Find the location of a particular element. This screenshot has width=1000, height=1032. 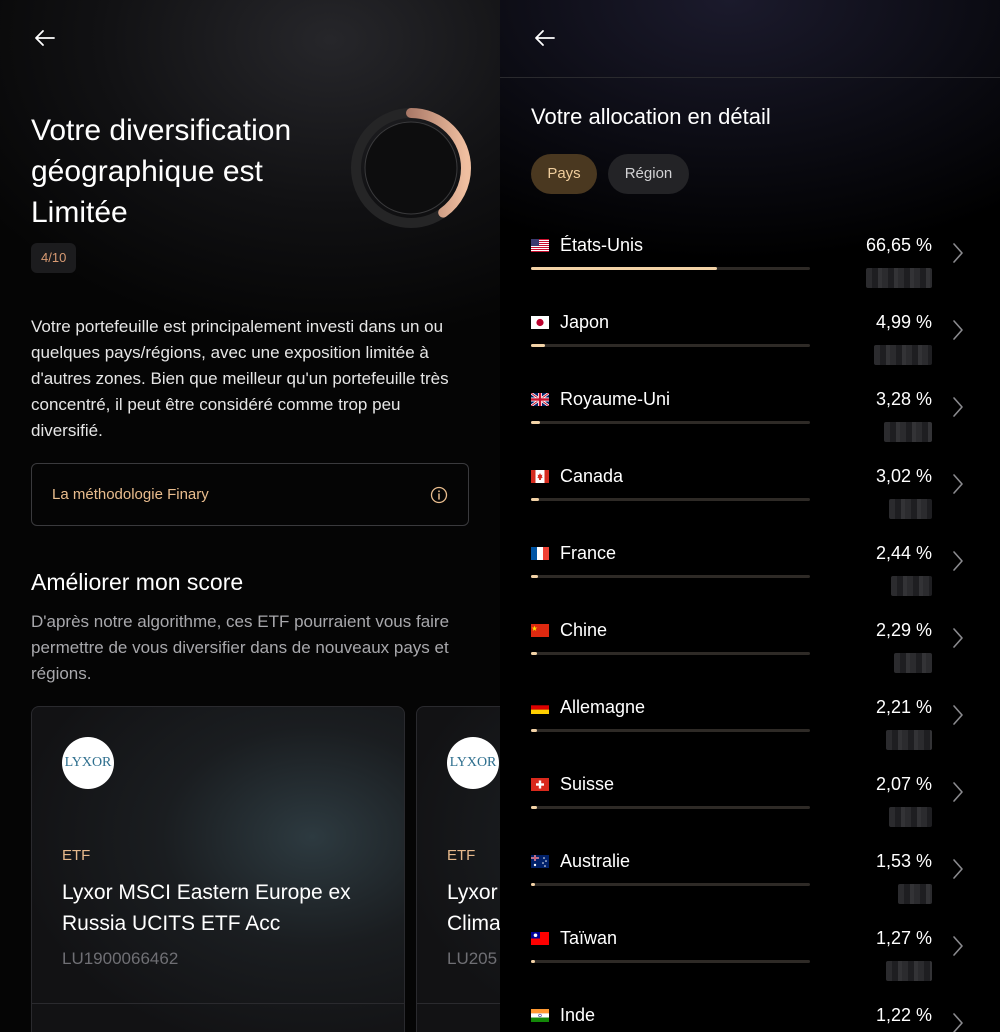

country-row: Royaume-Uni 3,28 % is located at coordinates (750, 417).